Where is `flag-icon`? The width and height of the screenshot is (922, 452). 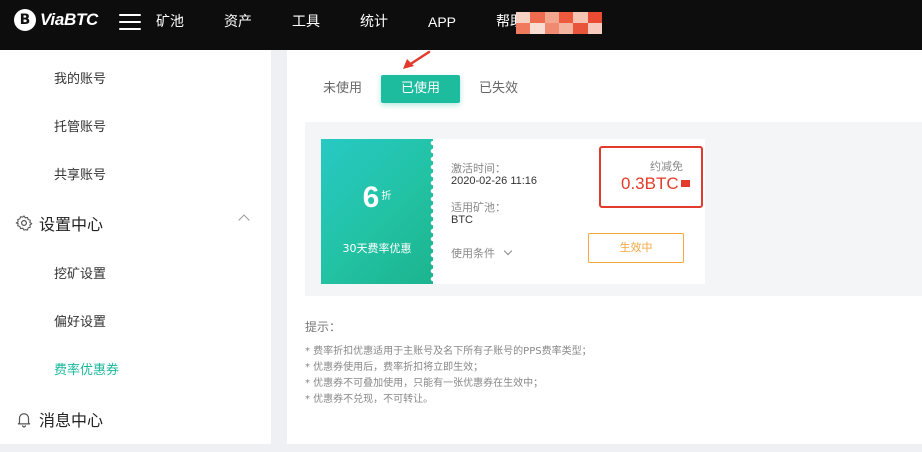 flag-icon is located at coordinates (685, 183).